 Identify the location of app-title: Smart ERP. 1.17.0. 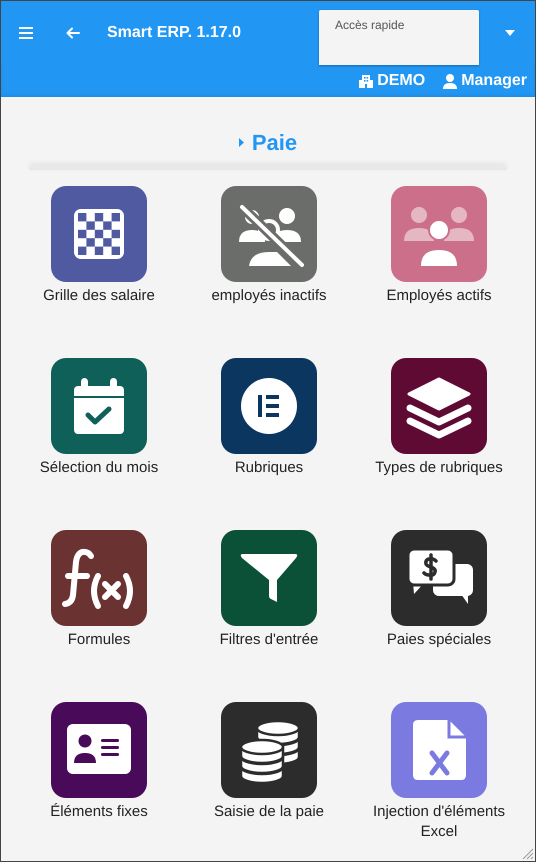
(174, 33).